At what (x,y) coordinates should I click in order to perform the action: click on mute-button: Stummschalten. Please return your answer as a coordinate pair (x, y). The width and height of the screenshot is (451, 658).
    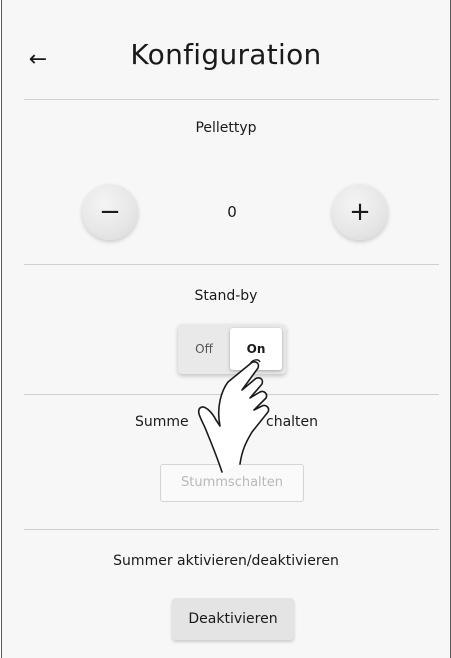
    Looking at the image, I should click on (232, 483).